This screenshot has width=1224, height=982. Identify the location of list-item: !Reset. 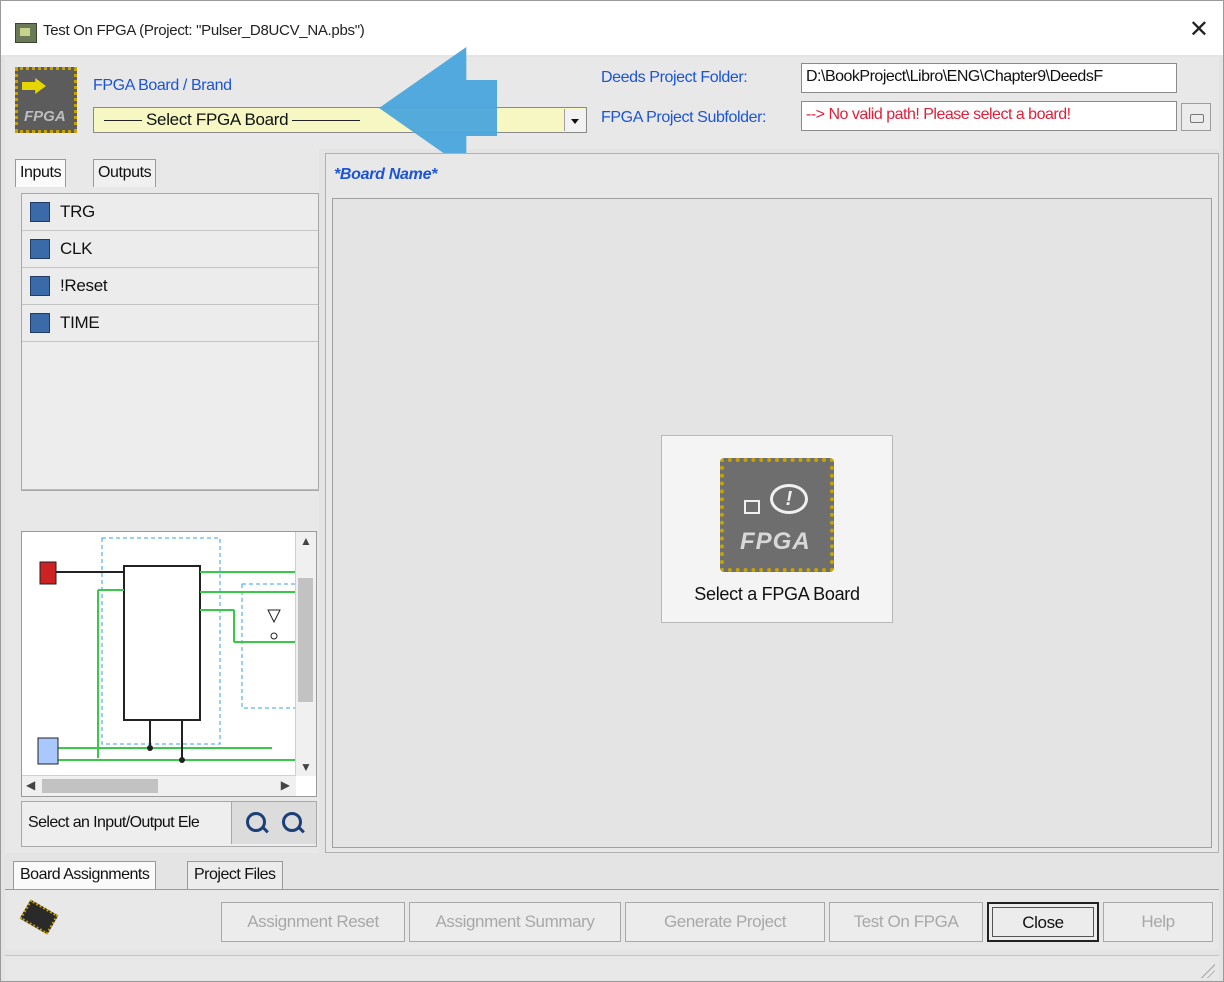
(170, 286).